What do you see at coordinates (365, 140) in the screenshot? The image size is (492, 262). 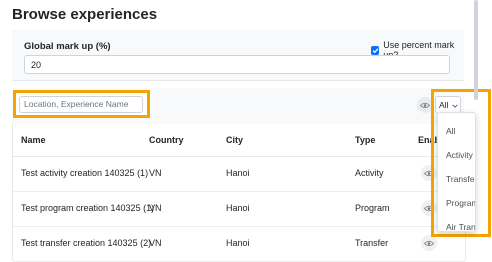 I see `column-header-type: Type` at bounding box center [365, 140].